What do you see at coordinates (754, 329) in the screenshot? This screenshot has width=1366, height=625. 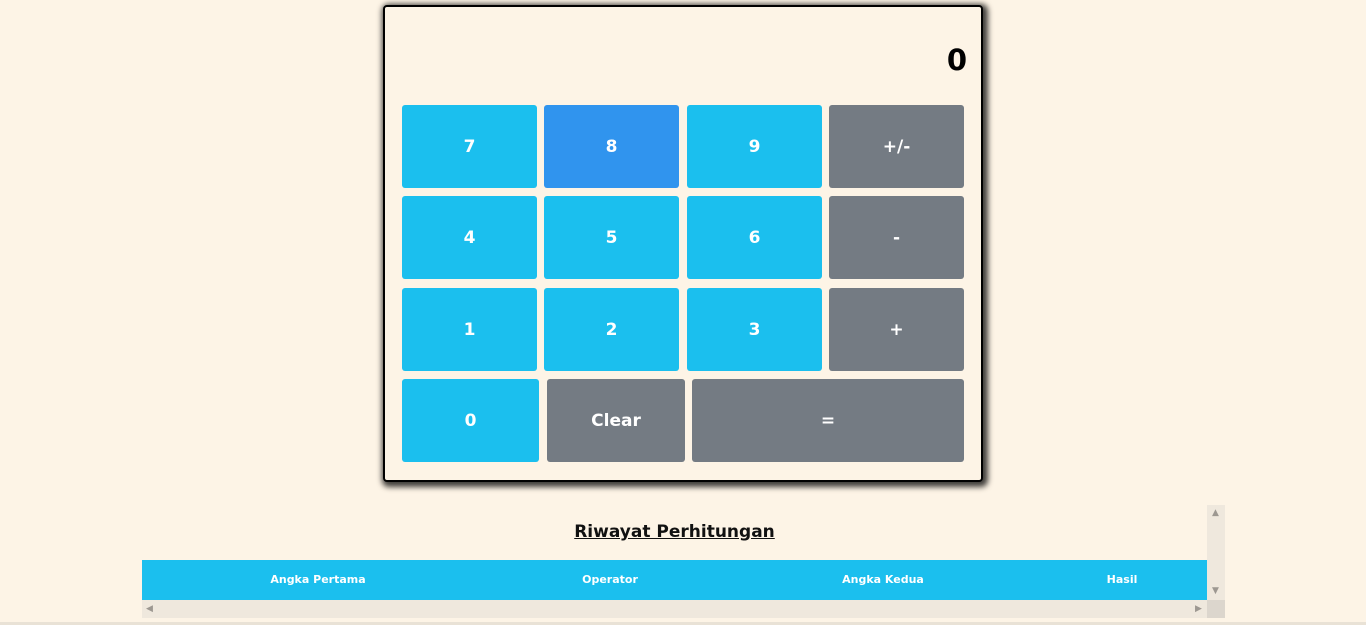 I see `key-3: 3` at bounding box center [754, 329].